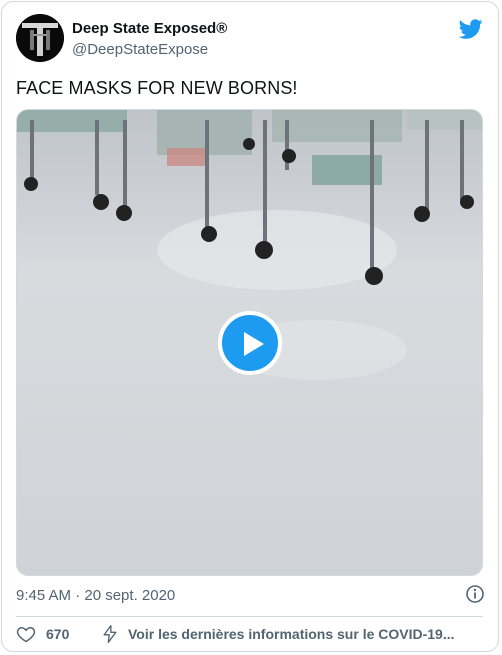  Describe the element at coordinates (471, 29) in the screenshot. I see `twitter-bird-icon` at that location.